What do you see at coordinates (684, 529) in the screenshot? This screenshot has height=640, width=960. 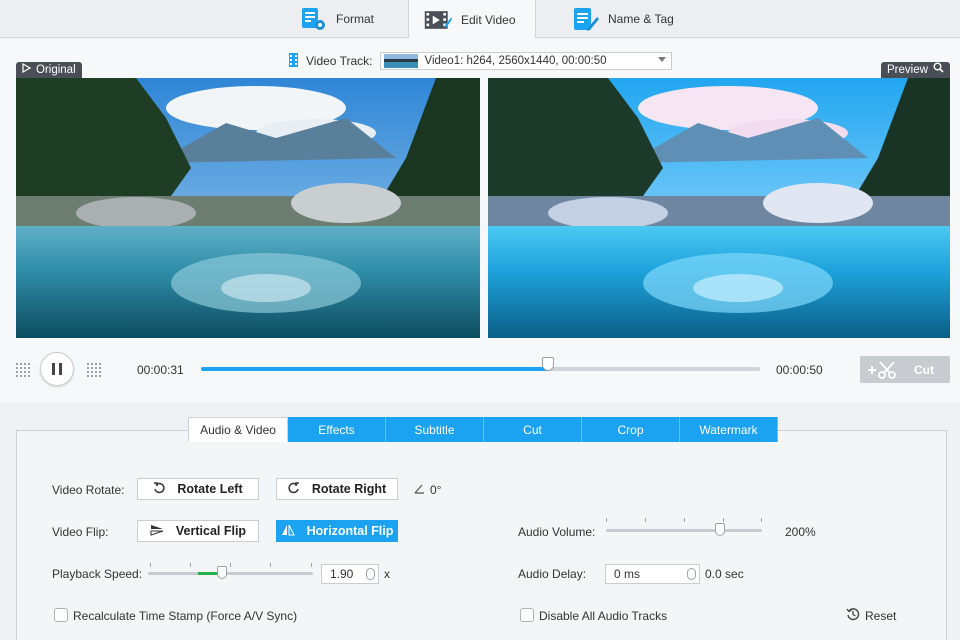 I see `audio-volume-slider` at bounding box center [684, 529].